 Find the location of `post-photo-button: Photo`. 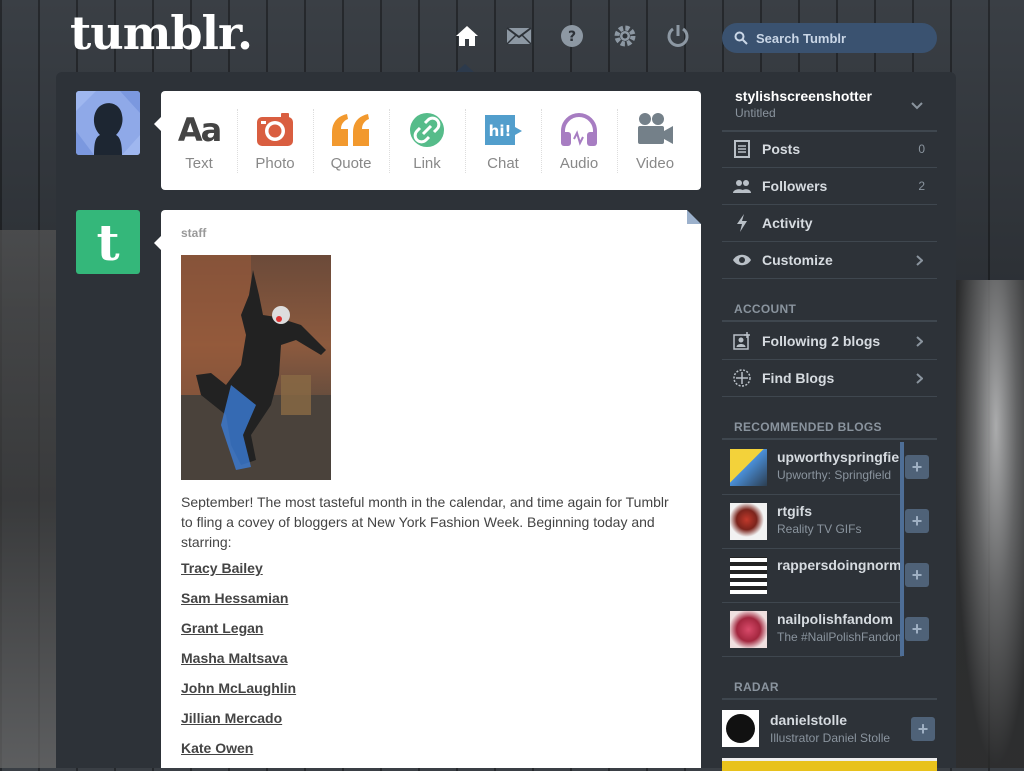

post-photo-button: Photo is located at coordinates (275, 140).